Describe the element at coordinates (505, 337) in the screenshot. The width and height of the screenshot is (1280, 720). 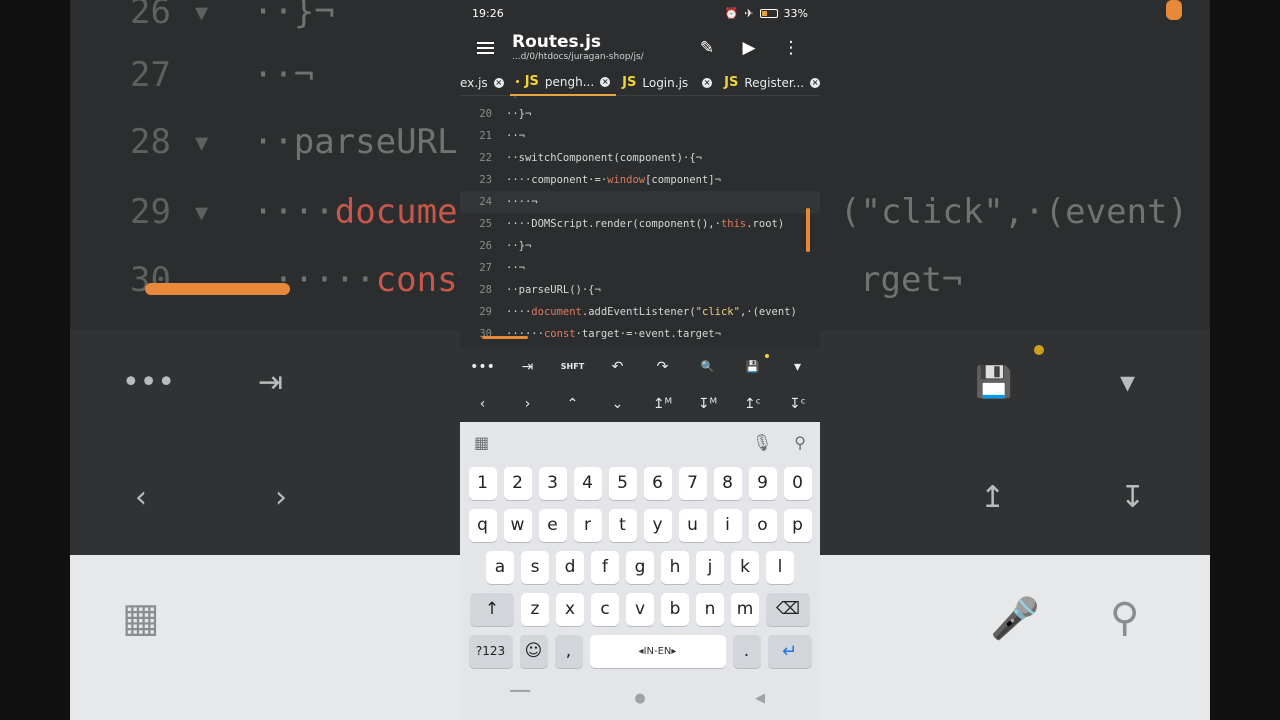
I see `horizontal-scrollbar` at that location.